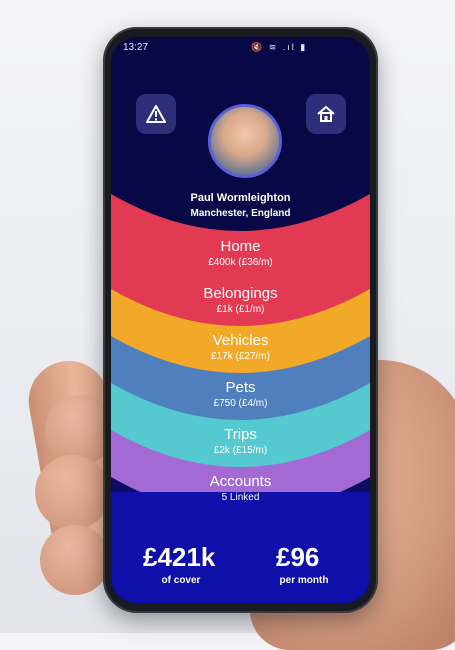 Image resolution: width=455 pixels, height=650 pixels. Describe the element at coordinates (326, 114) in the screenshot. I see `home-icon` at that location.